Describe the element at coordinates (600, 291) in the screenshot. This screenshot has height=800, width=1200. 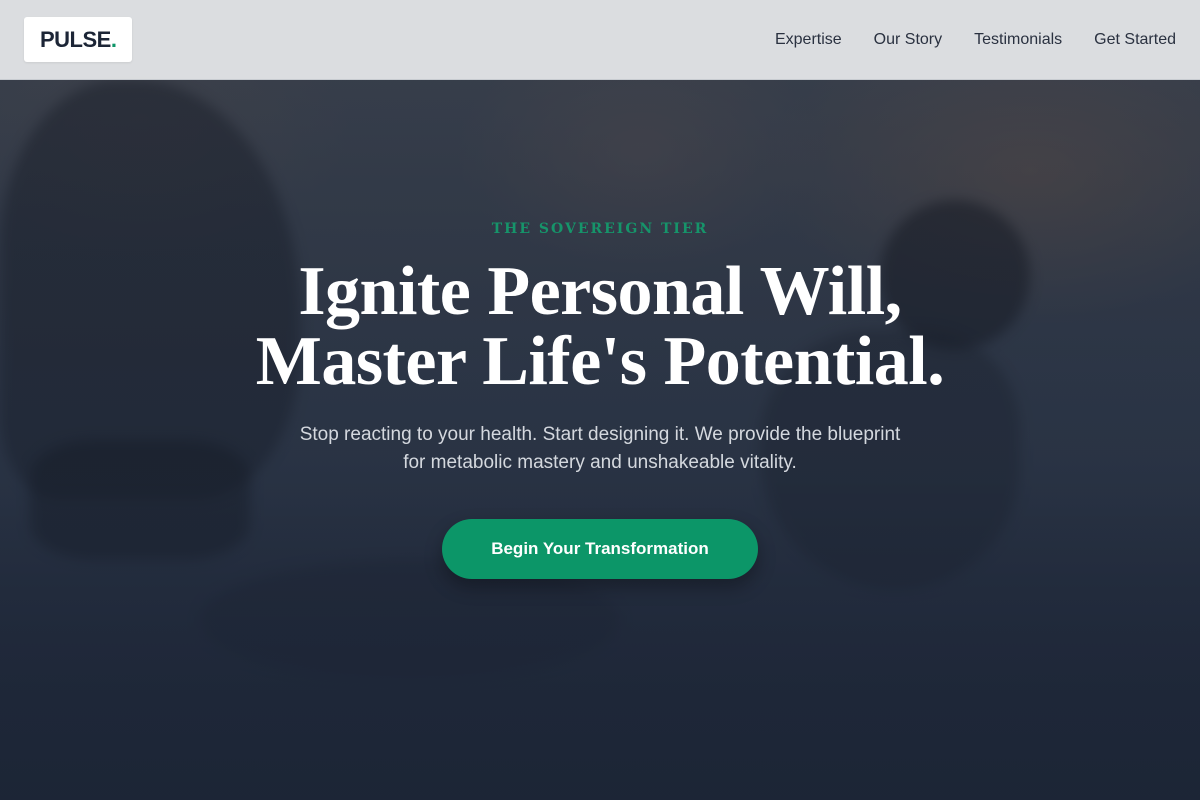
I see `hero-headline-line-1: Ignite Personal Will,` at that location.